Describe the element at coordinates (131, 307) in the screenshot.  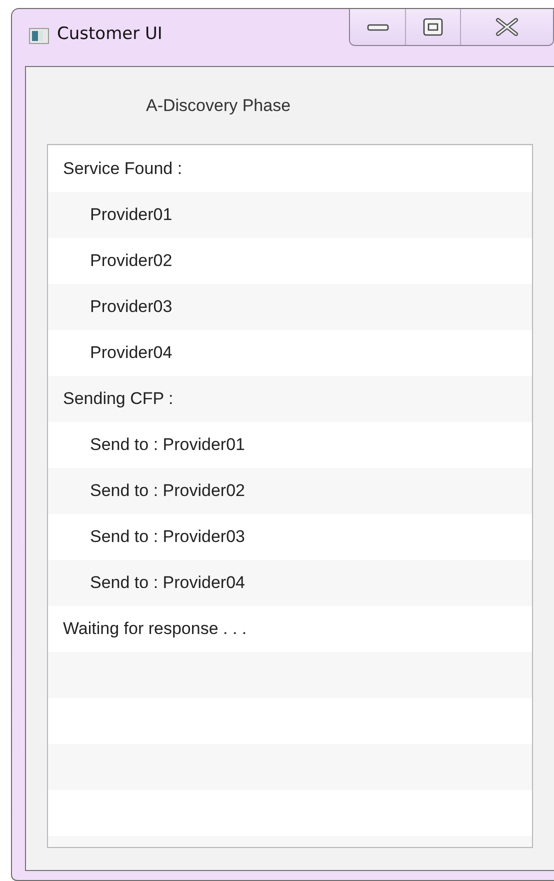
I see `log-entry: Provider03` at that location.